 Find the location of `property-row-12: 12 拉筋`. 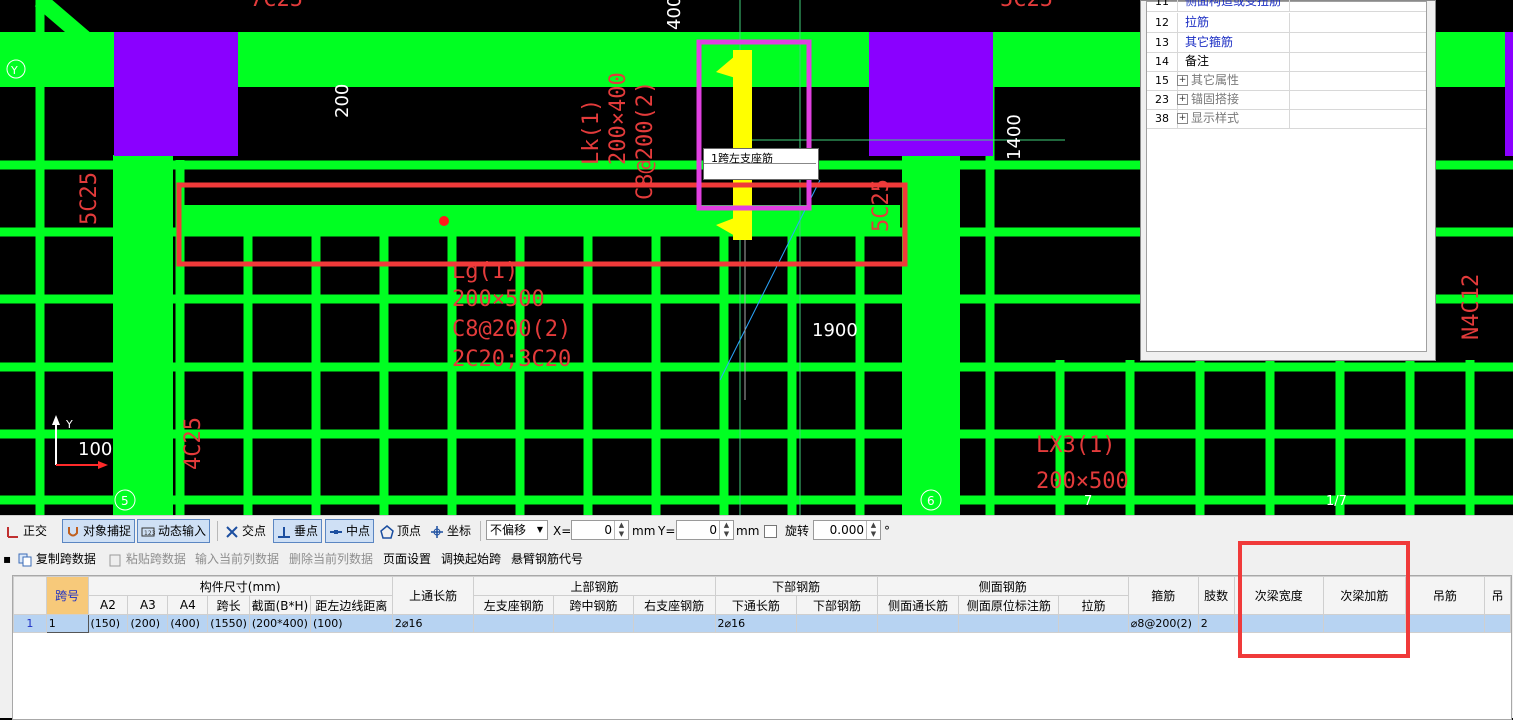

property-row-12: 12 拉筋 is located at coordinates (1286, 23).